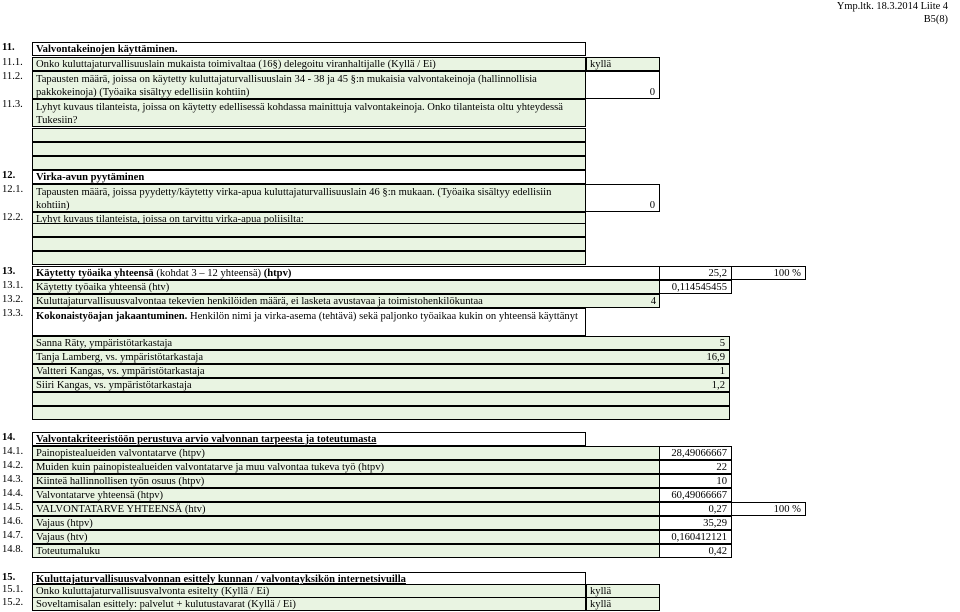  Describe the element at coordinates (114, 385) in the screenshot. I see `person-name: Siiri Kangas, vs. ympäristötarkastaja` at that location.